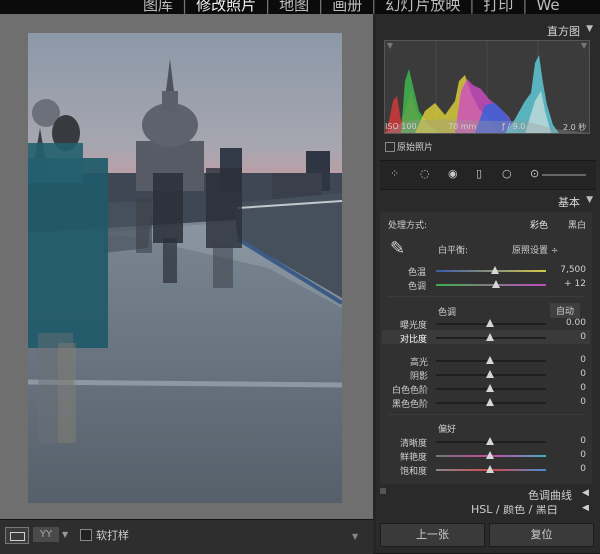  I want to click on soft-proof-checkbox, so click(86, 535).